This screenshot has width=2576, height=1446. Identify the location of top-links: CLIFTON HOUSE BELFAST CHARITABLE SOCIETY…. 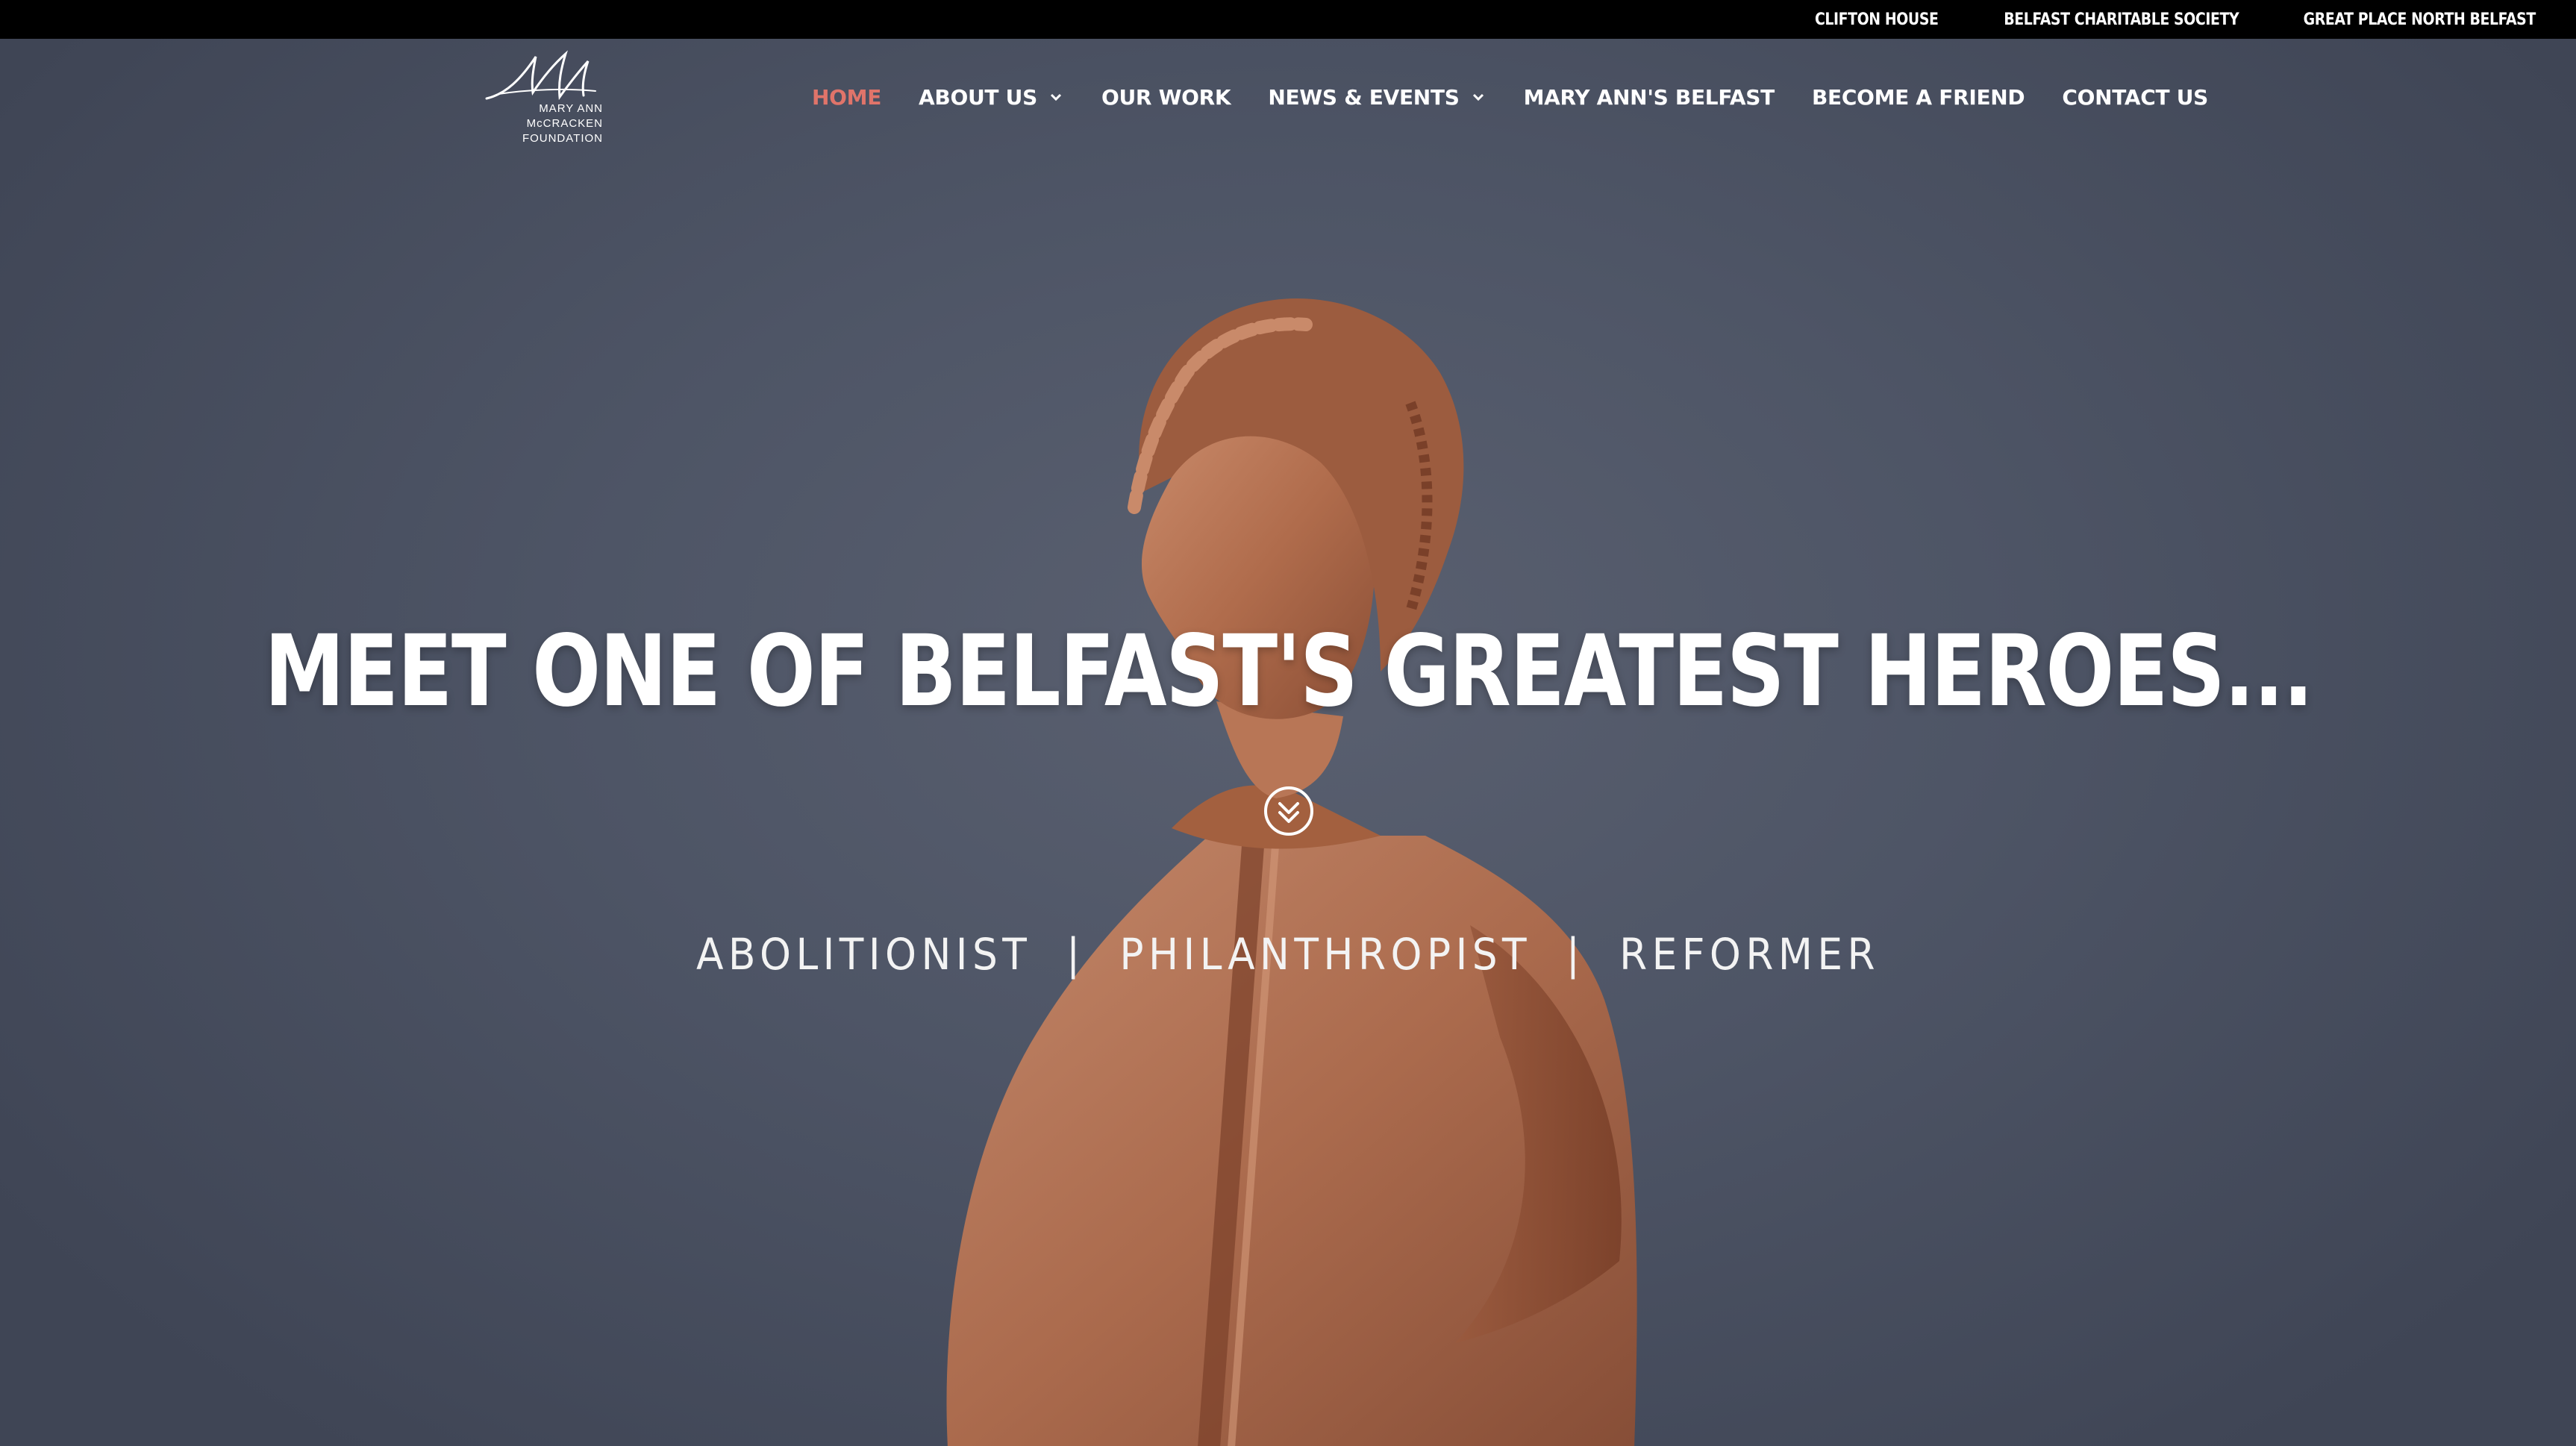
(2165, 19).